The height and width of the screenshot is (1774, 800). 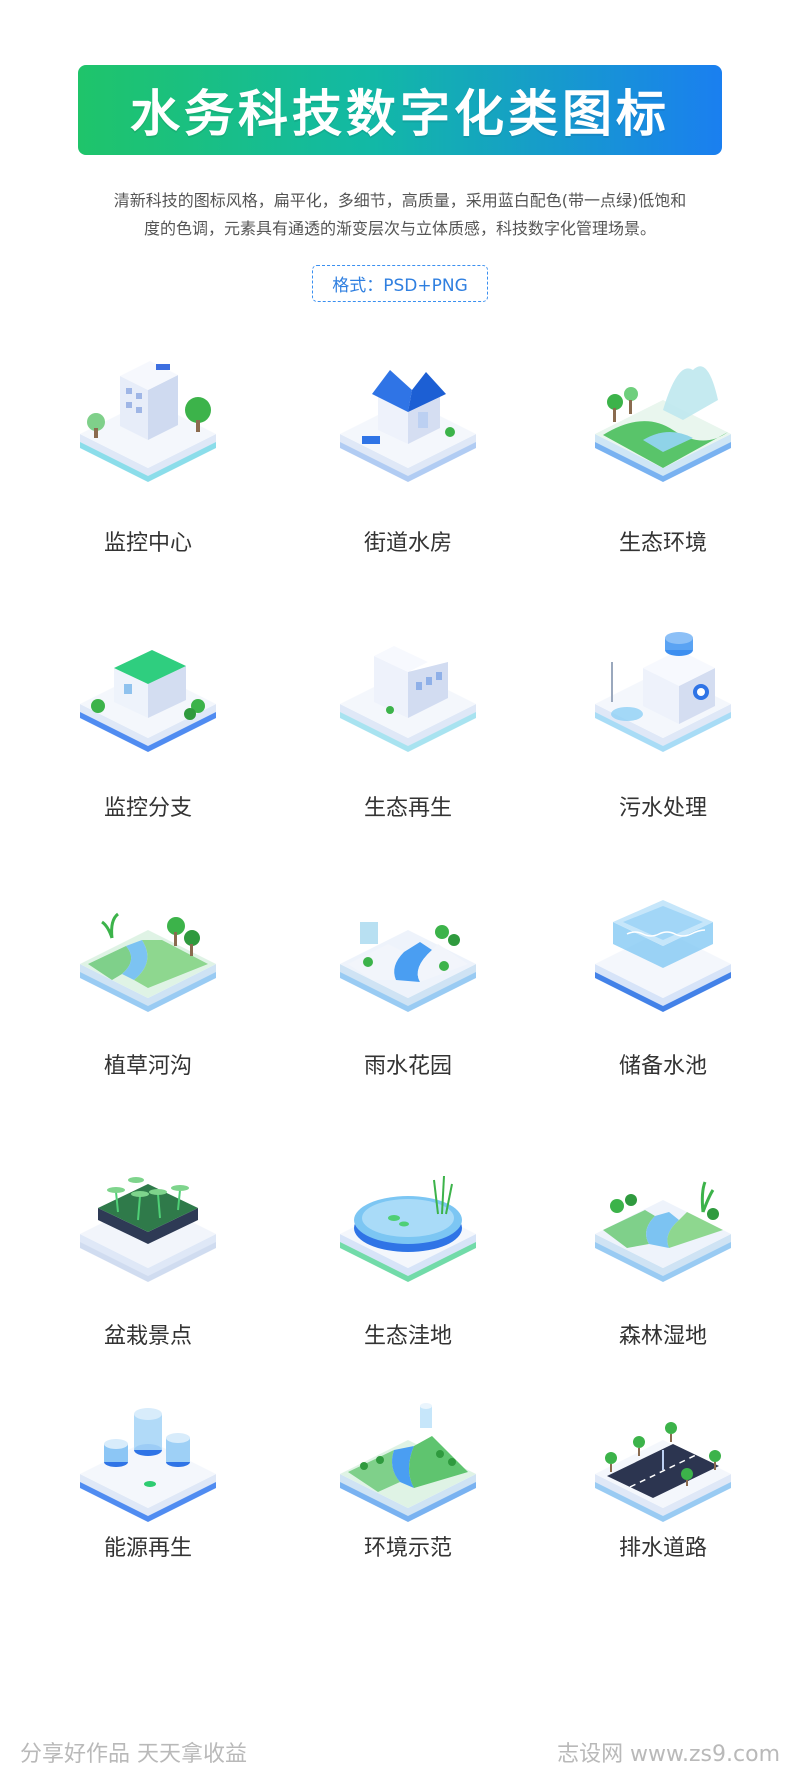 I want to click on park-waterfall-icon, so click(x=663, y=415).